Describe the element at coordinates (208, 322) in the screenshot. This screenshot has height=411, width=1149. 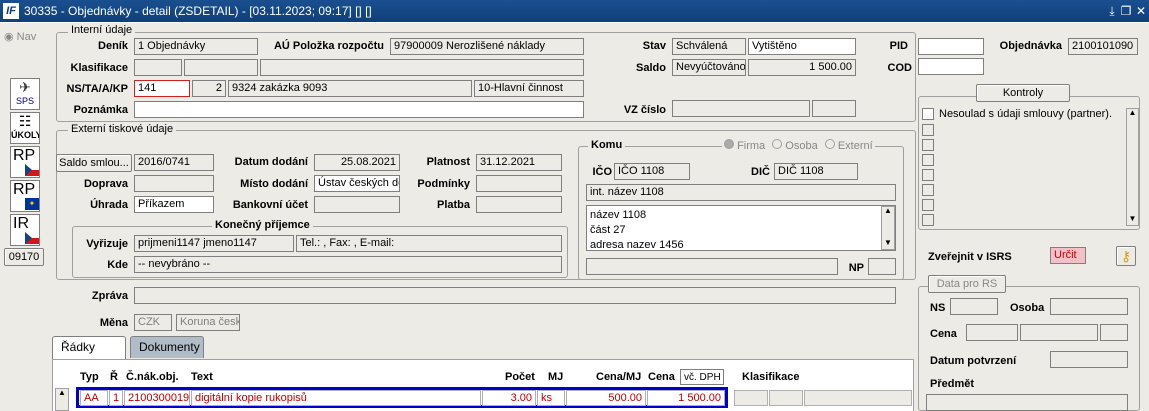
I see `mena-name-field: Koruna česk` at that location.